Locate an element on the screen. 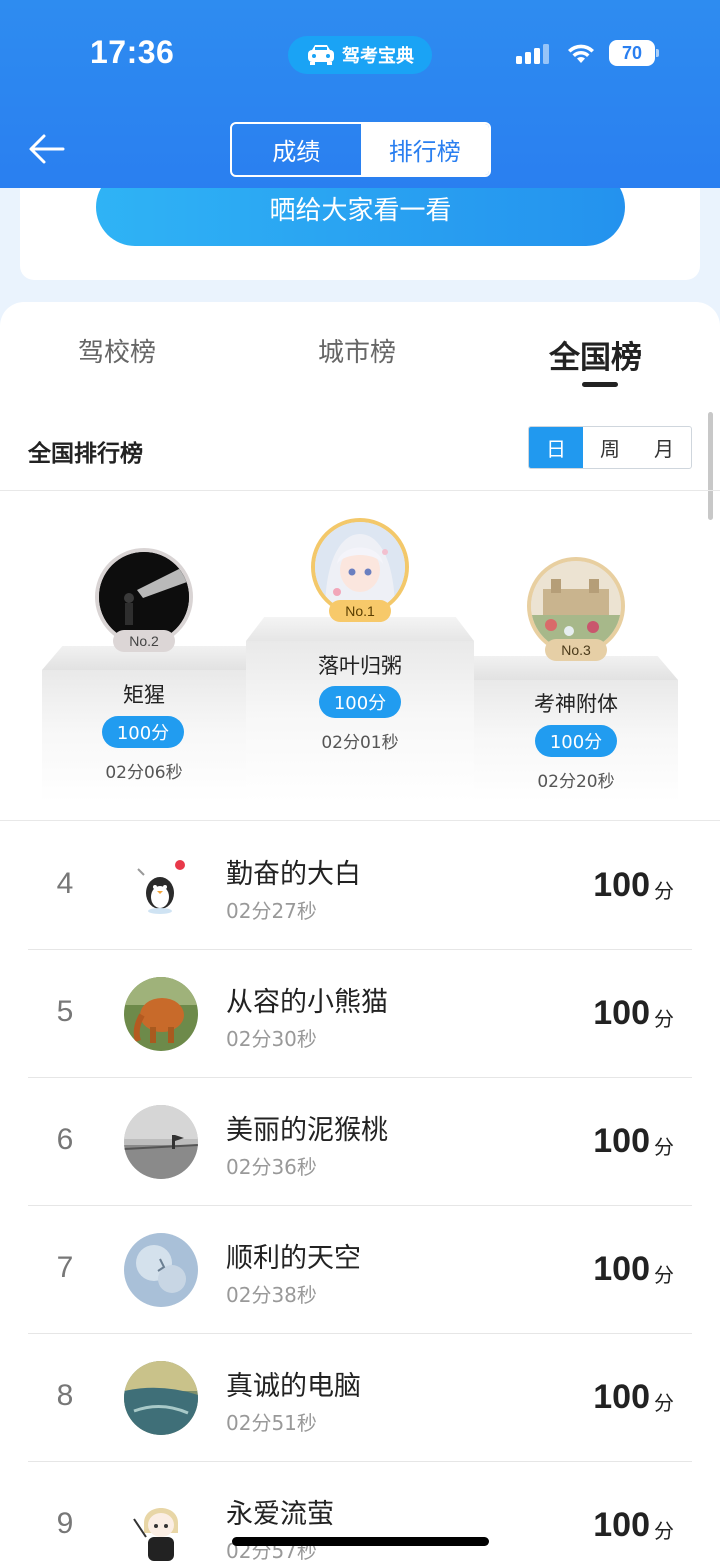  penguin-avatar-image is located at coordinates (161, 886).